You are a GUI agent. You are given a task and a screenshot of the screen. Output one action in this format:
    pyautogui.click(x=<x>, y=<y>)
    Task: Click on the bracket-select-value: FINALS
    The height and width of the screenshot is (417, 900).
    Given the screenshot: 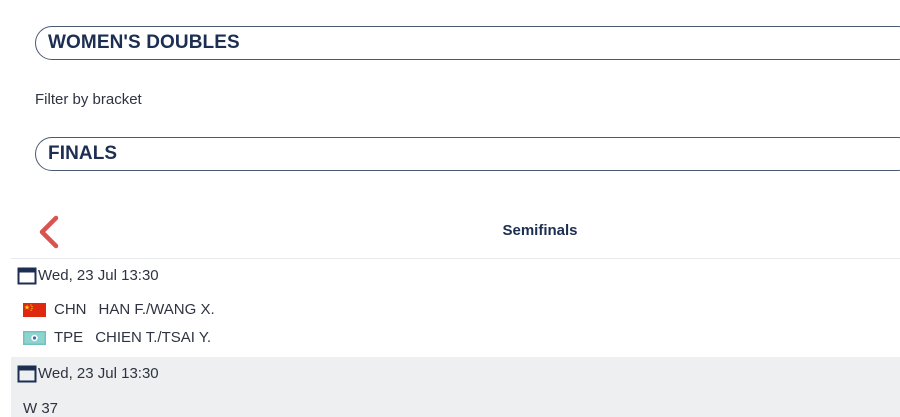 What is the action you would take?
    pyautogui.click(x=83, y=153)
    